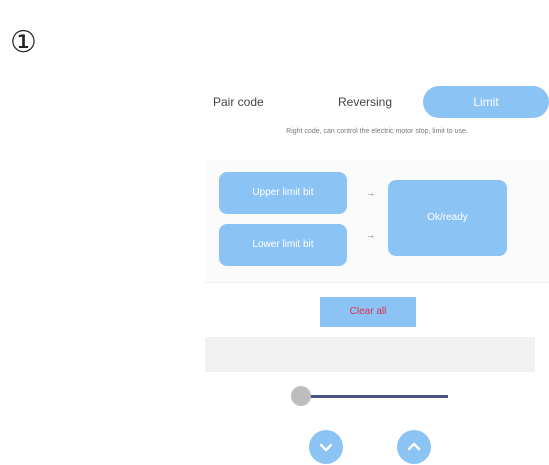 The width and height of the screenshot is (549, 465). I want to click on tab-bar: Pair code Reversing Limit, so click(377, 102).